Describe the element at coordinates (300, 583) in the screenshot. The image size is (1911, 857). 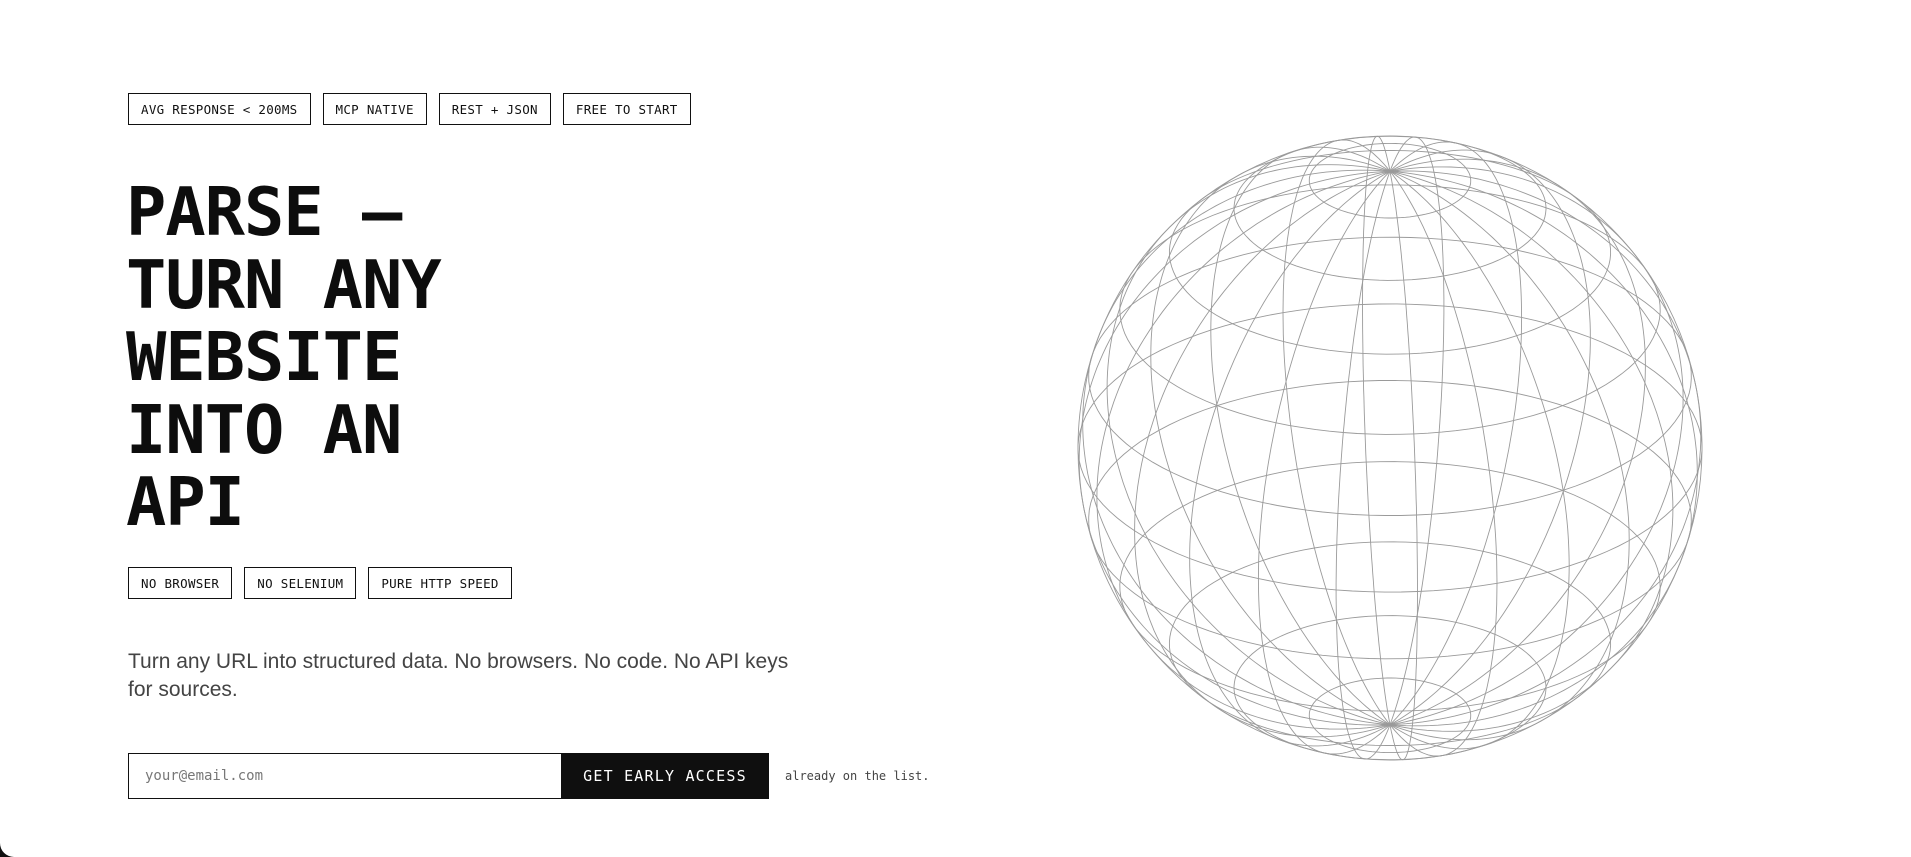
I see `badge-no-selenium: NO SELENIUM` at that location.